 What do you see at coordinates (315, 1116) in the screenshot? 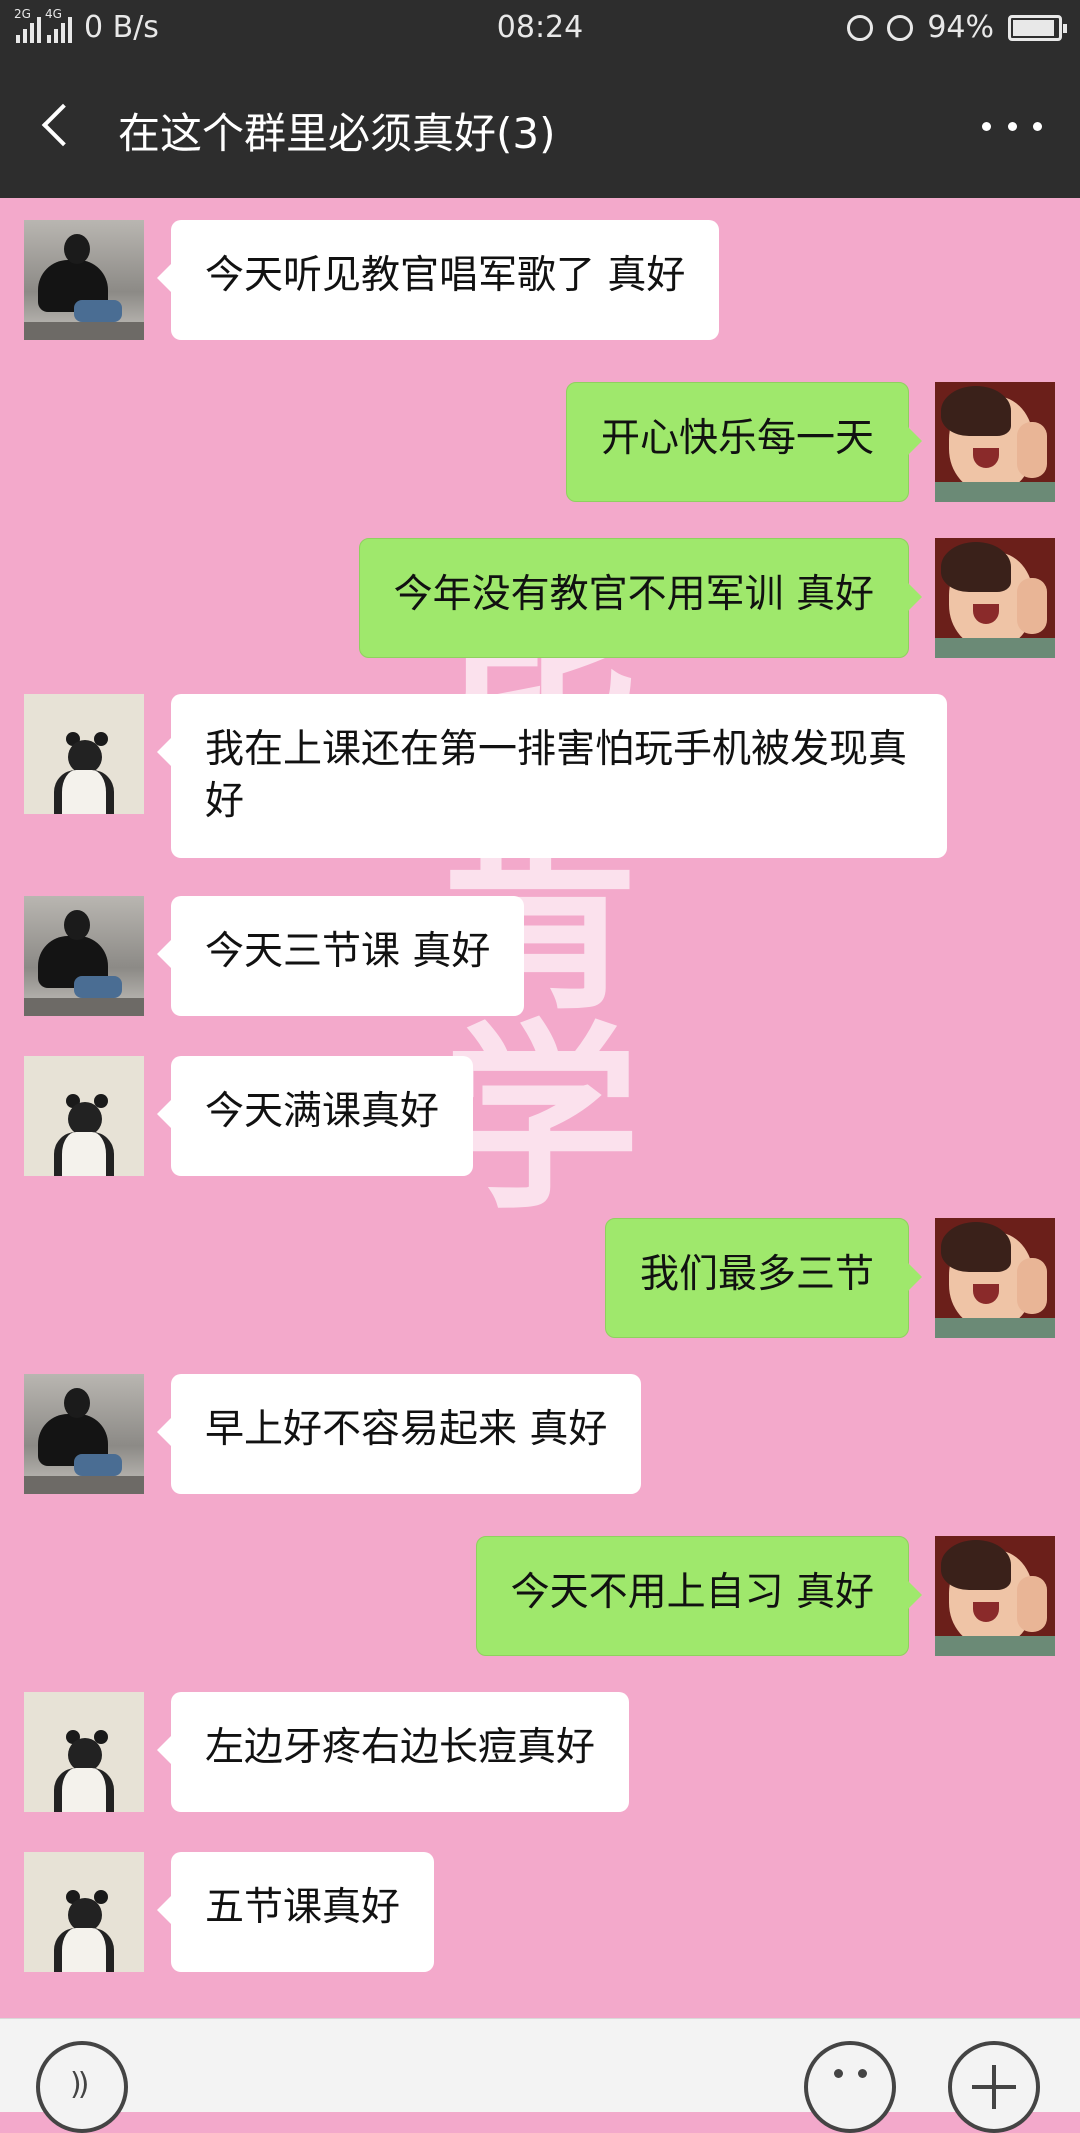
I see `message-bubble: 今天满课真好` at bounding box center [315, 1116].